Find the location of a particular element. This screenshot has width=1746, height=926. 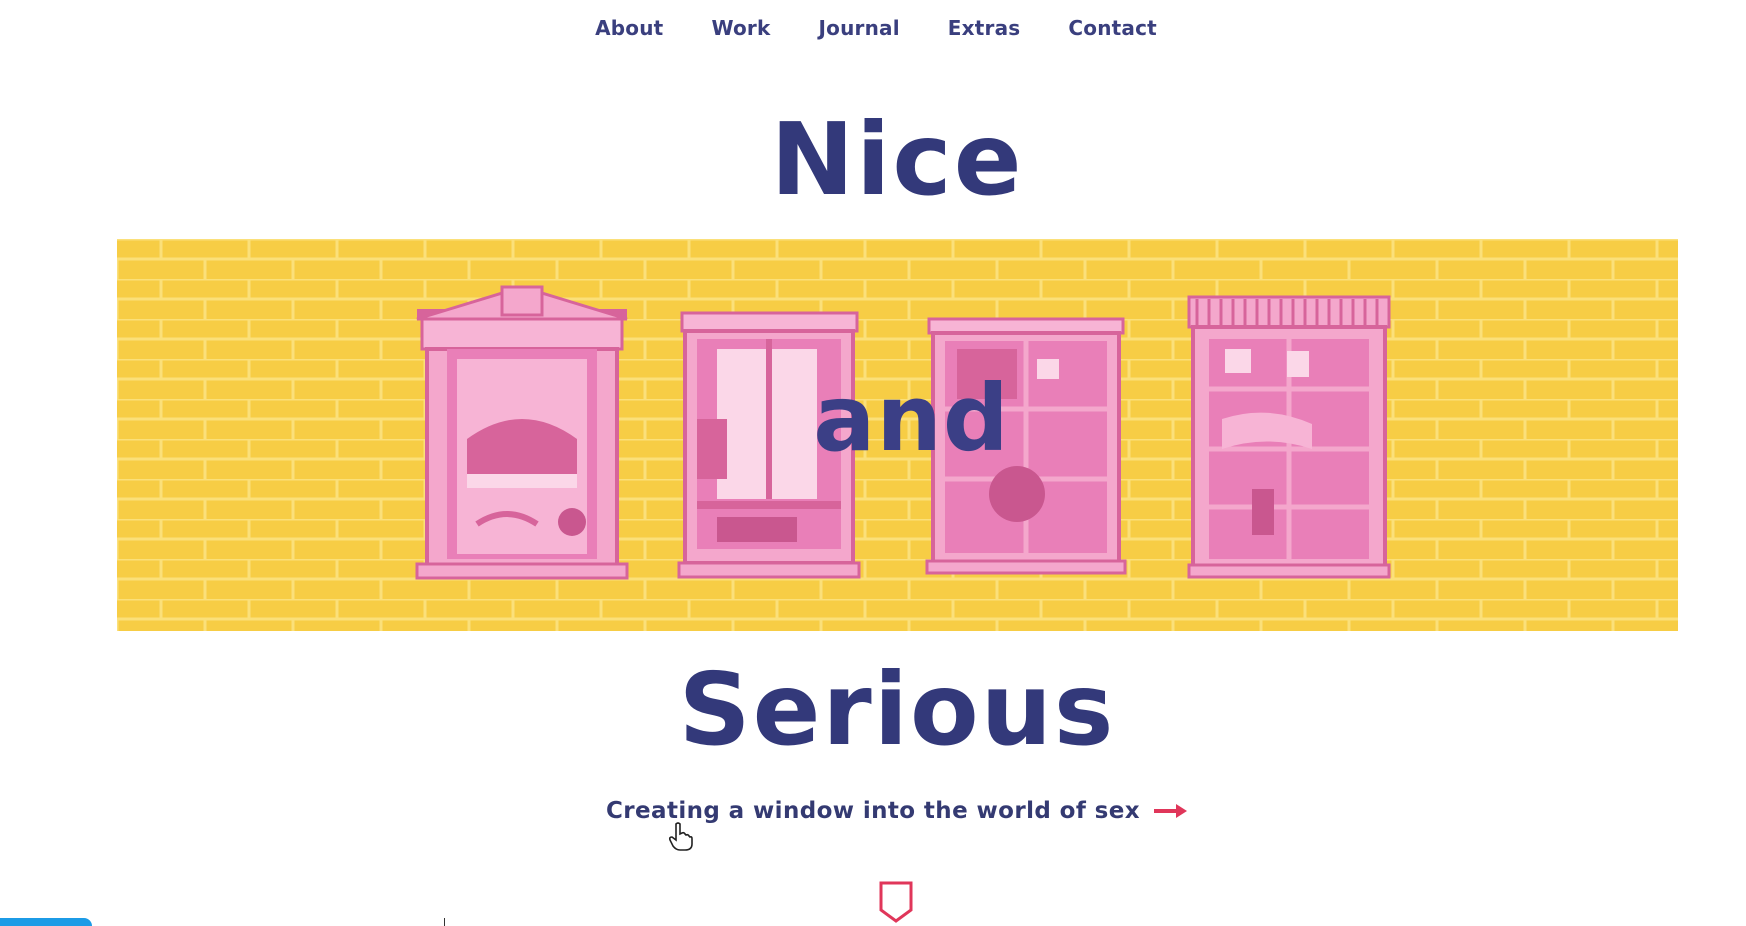

nav-item-journal: Journal is located at coordinates (859, 28).